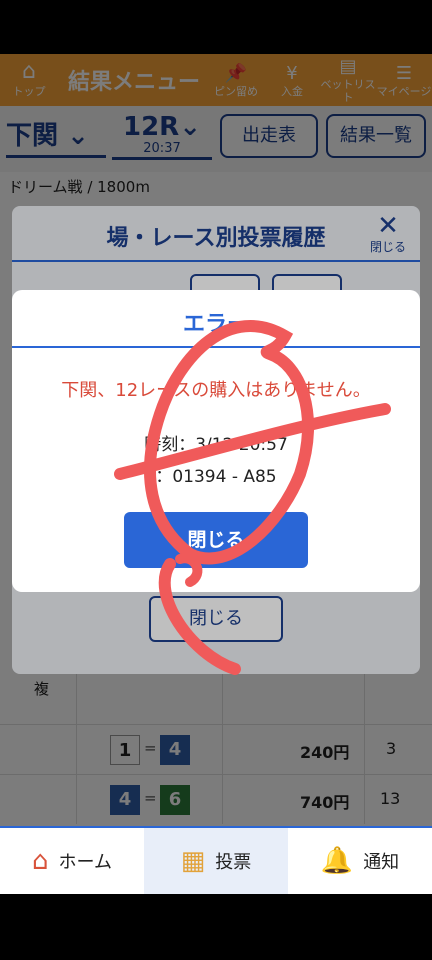 This screenshot has width=432, height=960. I want to click on error-timestamp: 時刻：3/12 20:57, so click(216, 445).